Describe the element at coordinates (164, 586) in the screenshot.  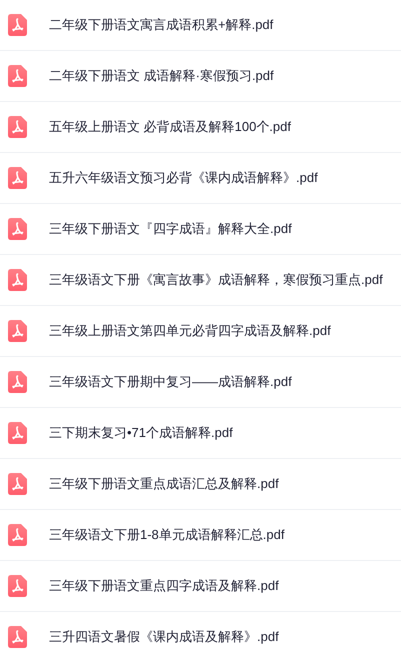
I see `file-name: 三年级下册语文重点四字成语及解释.pdf` at that location.